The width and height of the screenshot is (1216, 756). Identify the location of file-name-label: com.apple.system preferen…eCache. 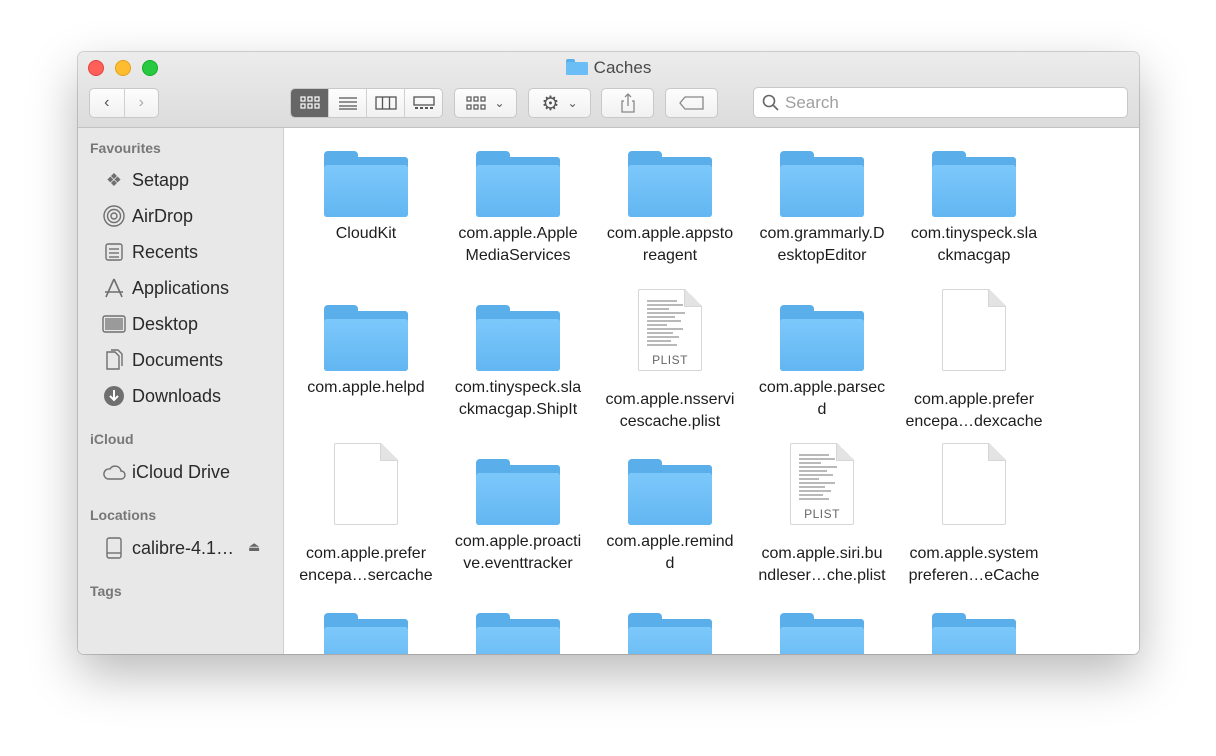
(974, 564).